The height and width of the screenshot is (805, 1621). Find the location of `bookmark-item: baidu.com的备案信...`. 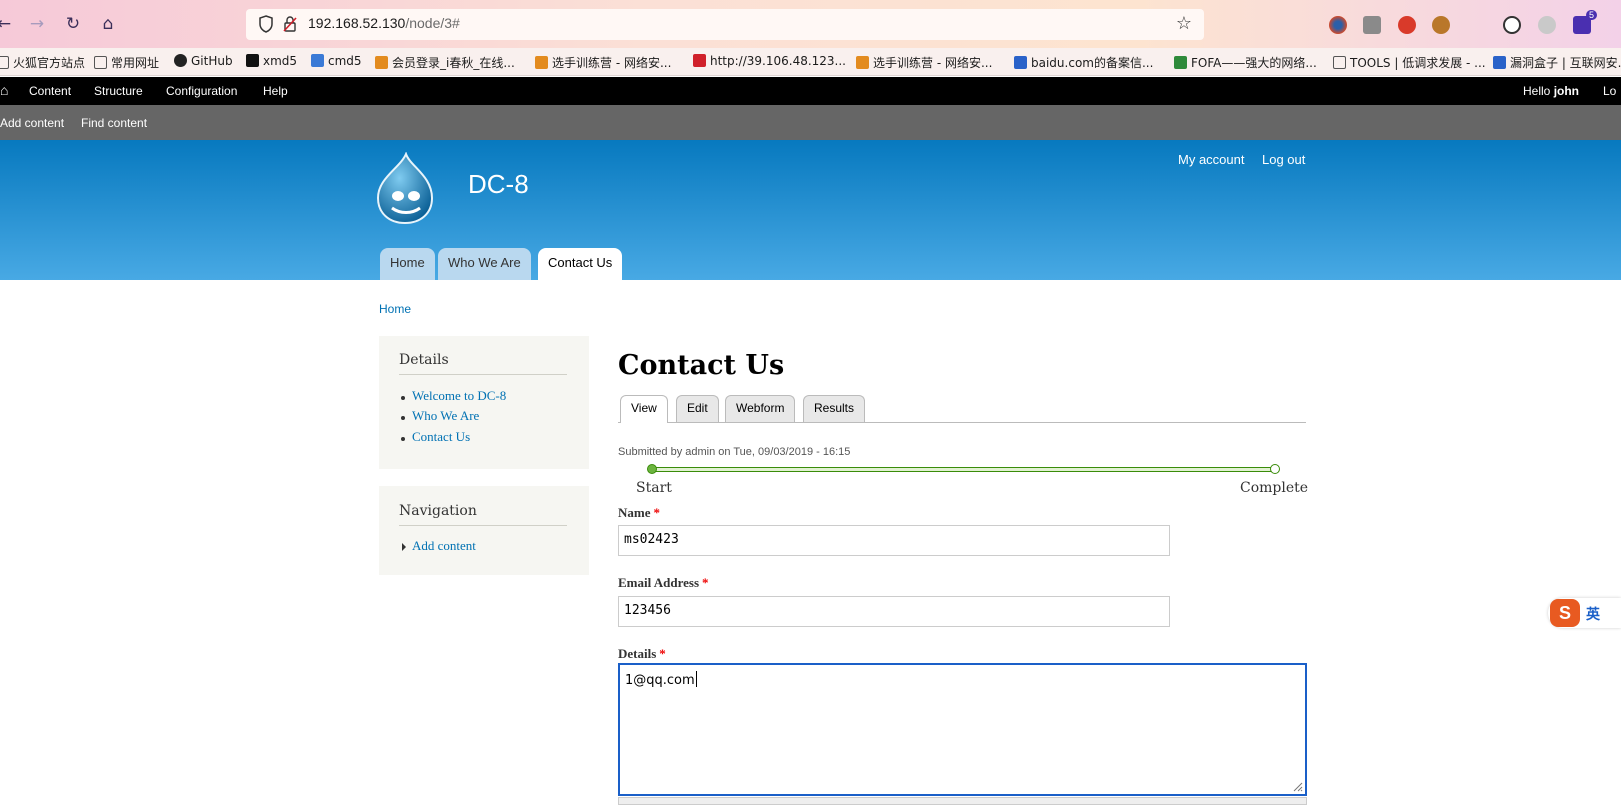

bookmark-item: baidu.com的备案信... is located at coordinates (1083, 62).